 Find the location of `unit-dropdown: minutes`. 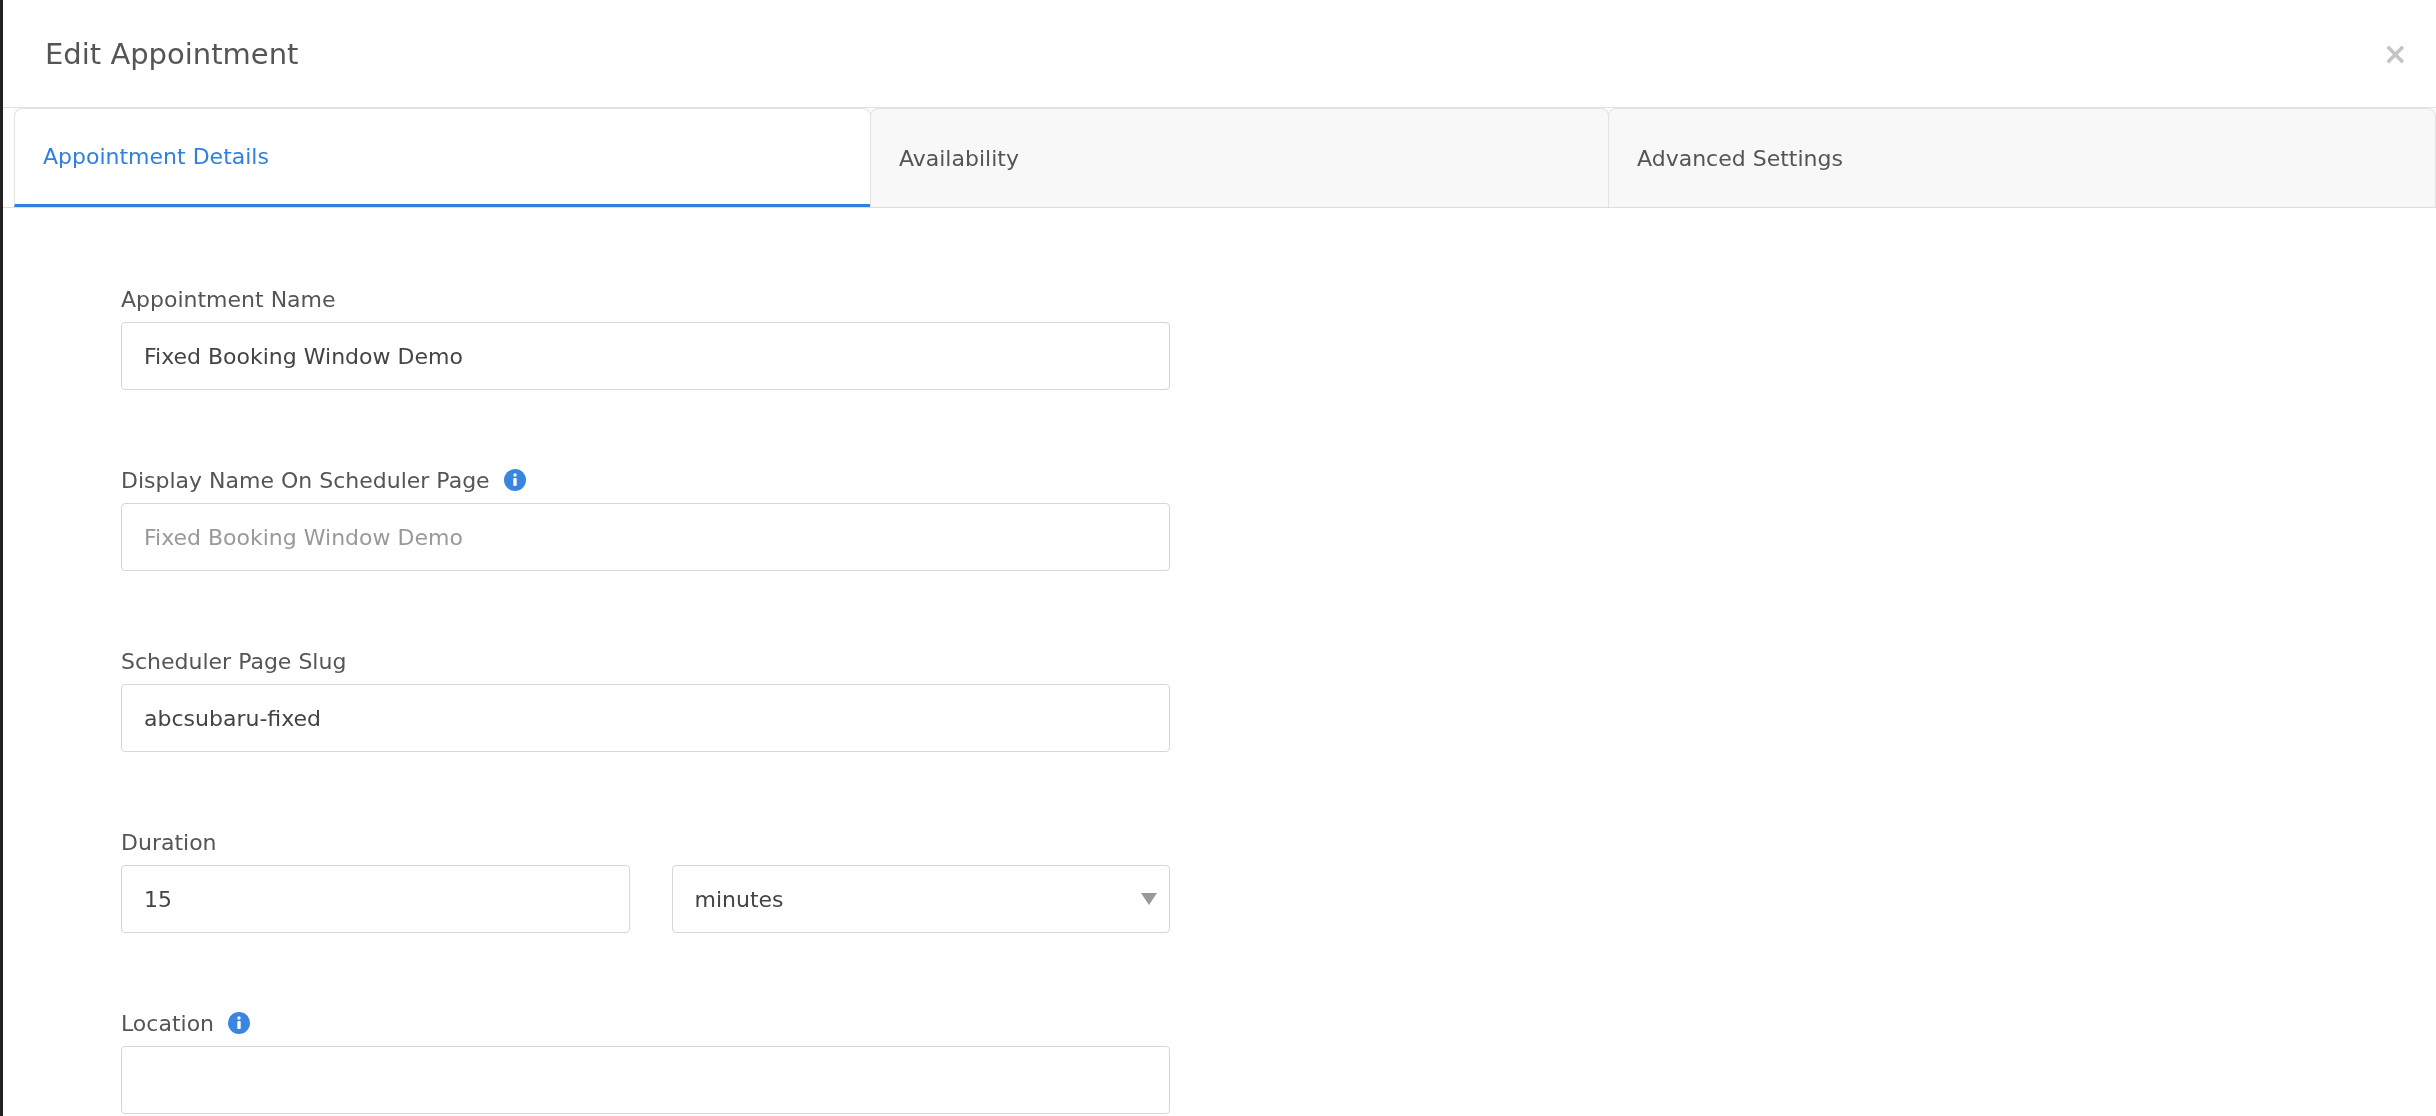

unit-dropdown: minutes is located at coordinates (920, 899).